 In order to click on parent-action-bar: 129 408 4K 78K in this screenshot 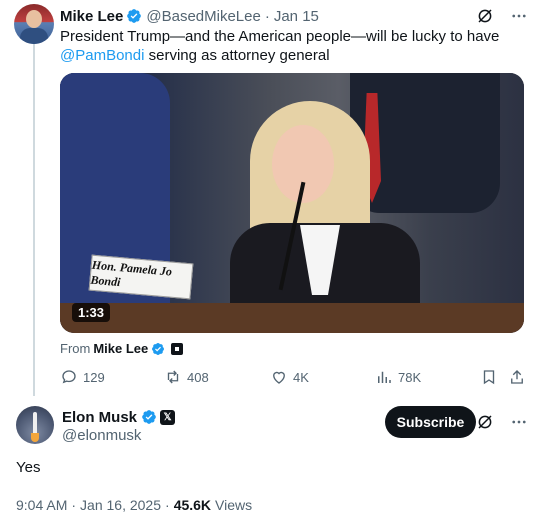, I will do `click(294, 377)`.